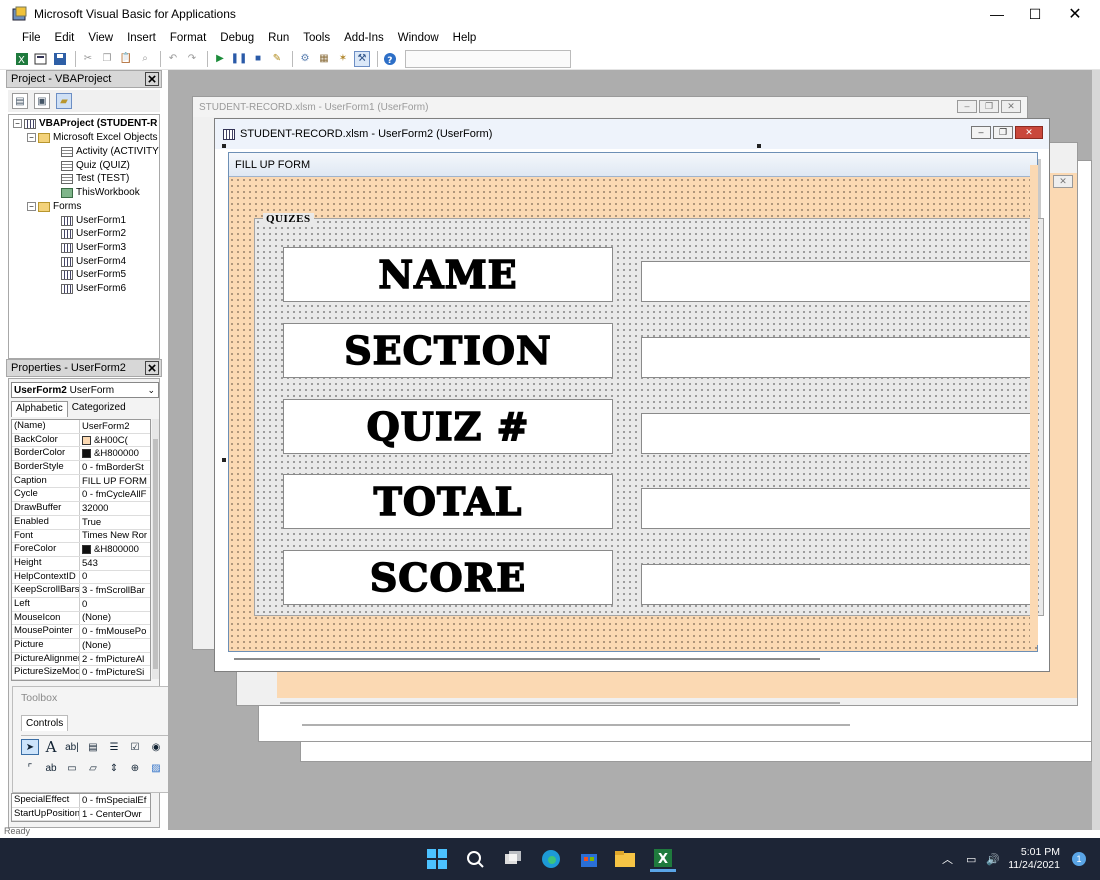 This screenshot has height=880, width=1100. What do you see at coordinates (971, 859) in the screenshot?
I see `network-icon: ▭` at bounding box center [971, 859].